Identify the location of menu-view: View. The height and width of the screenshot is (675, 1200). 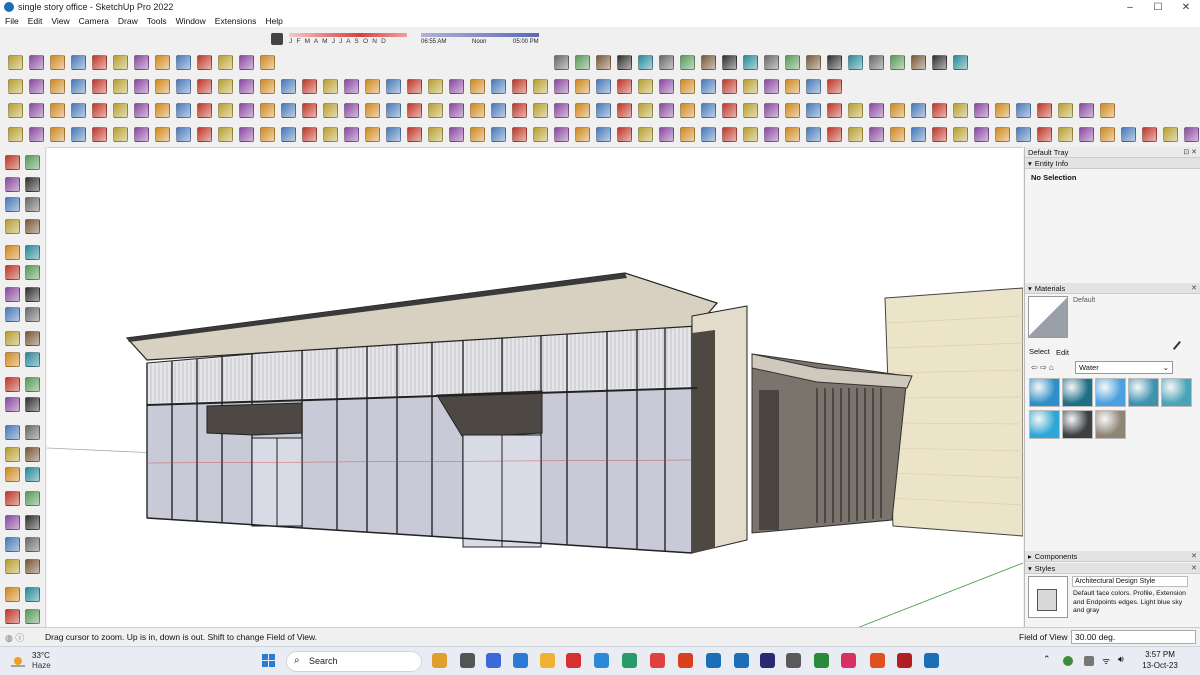
(60, 21).